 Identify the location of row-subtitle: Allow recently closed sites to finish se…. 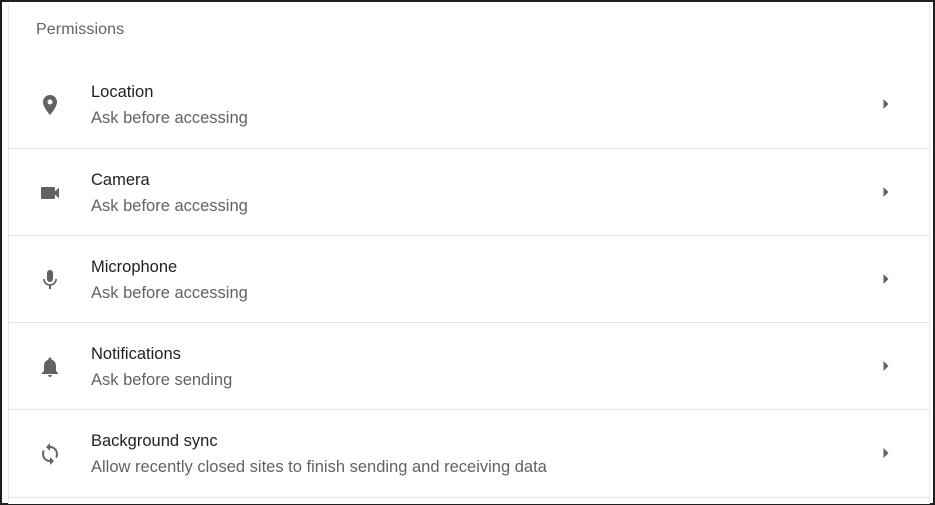
(319, 467).